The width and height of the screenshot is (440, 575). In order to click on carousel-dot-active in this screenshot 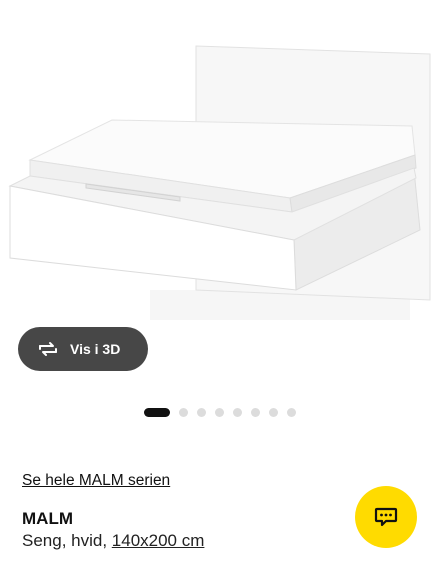, I will do `click(157, 412)`.